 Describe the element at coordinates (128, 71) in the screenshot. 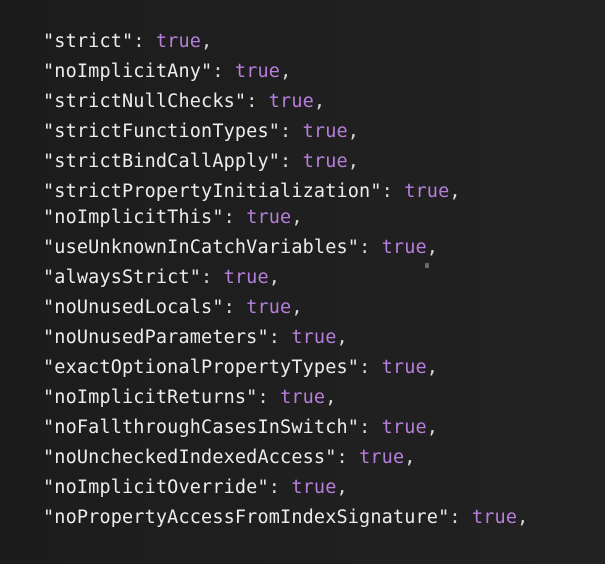

I see `json-key: "noImplicitAny"` at that location.